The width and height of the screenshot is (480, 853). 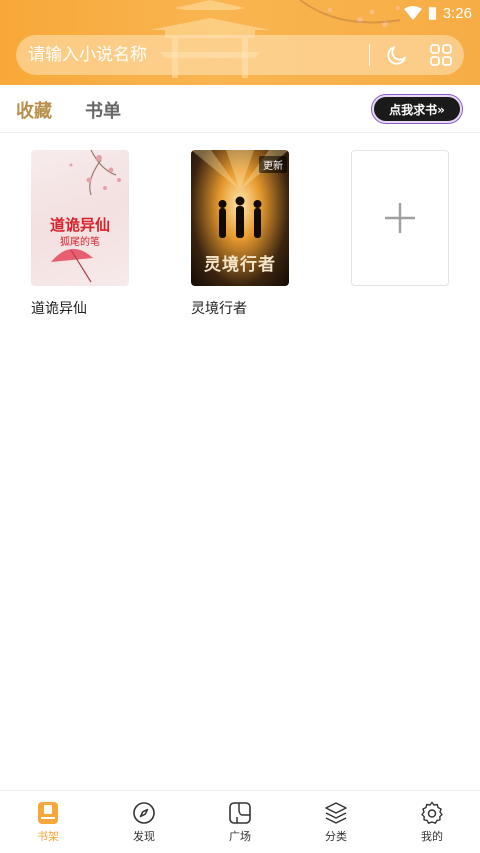 What do you see at coordinates (103, 110) in the screenshot?
I see `tab-booklist: 书单` at bounding box center [103, 110].